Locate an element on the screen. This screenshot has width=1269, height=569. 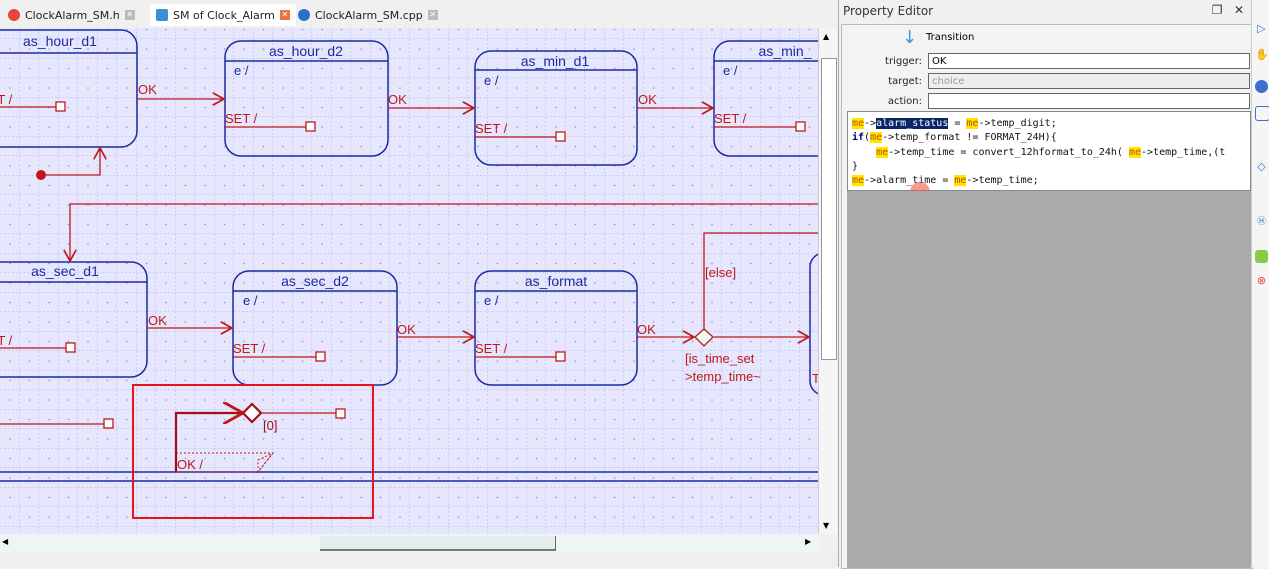
tab-clockalarm-cpp: ClockAlarm_SM.cpp ✕ is located at coordinates (368, 15).